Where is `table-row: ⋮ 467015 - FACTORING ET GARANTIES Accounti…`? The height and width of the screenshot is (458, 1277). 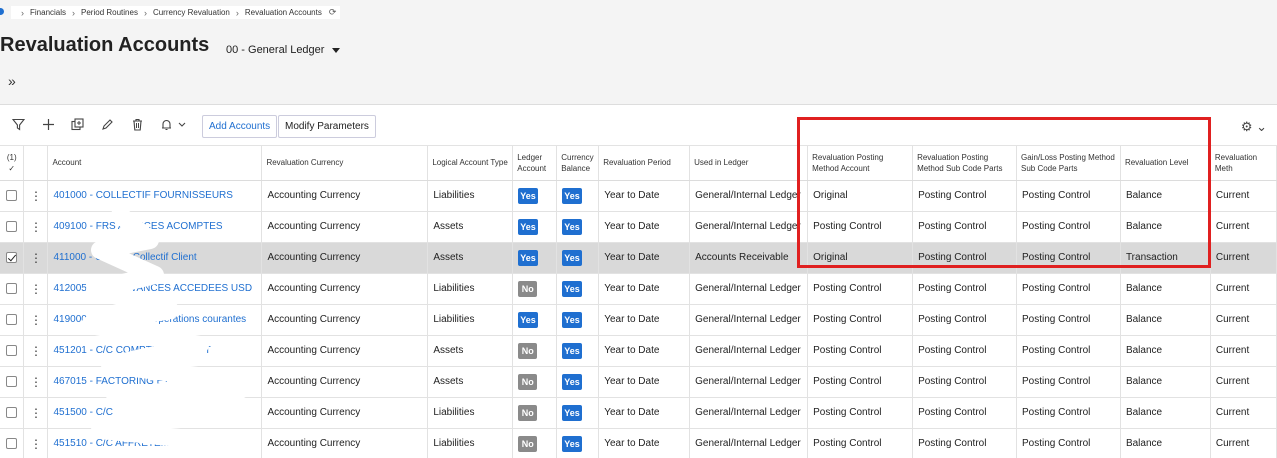
table-row: ⋮ 467015 - FACTORING ET GARANTIES Accounti… is located at coordinates (638, 382).